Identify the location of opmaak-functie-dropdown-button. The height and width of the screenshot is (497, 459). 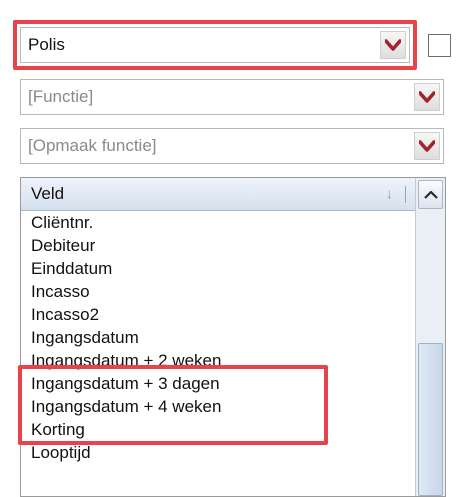
(427, 146).